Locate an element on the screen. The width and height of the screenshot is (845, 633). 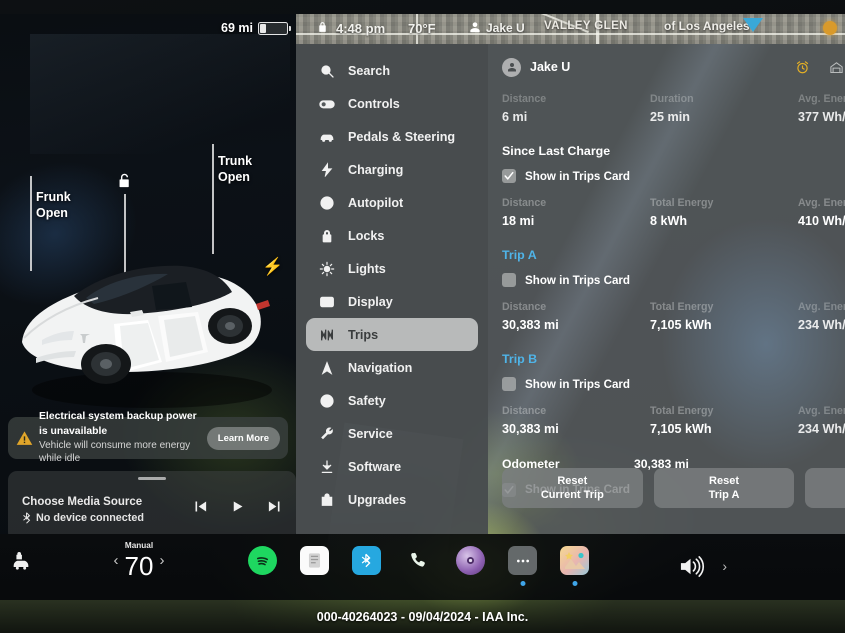
stat-total-energy: Total Energy 8 kWh is located at coordinates (724, 213).